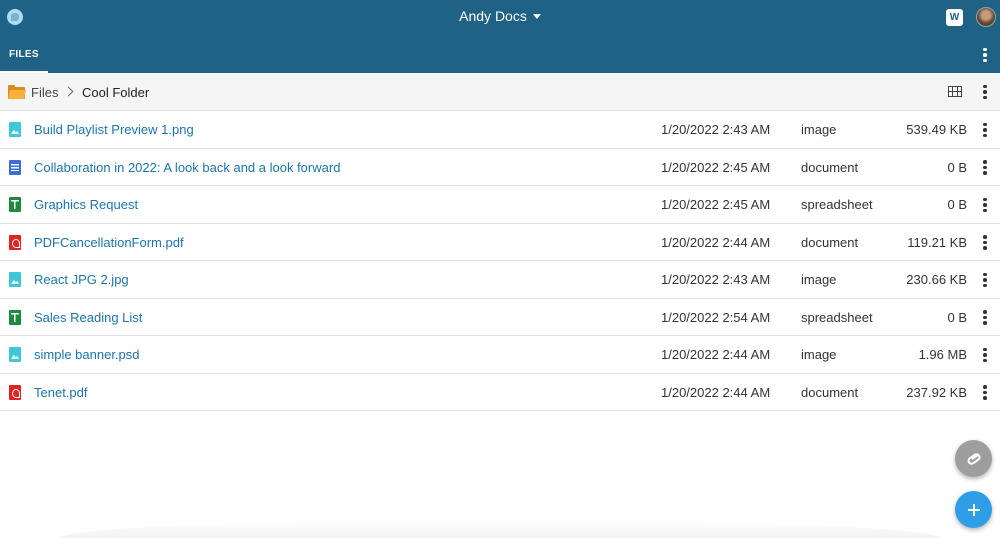 The height and width of the screenshot is (538, 1000). I want to click on paperclip-icon, so click(973, 458).